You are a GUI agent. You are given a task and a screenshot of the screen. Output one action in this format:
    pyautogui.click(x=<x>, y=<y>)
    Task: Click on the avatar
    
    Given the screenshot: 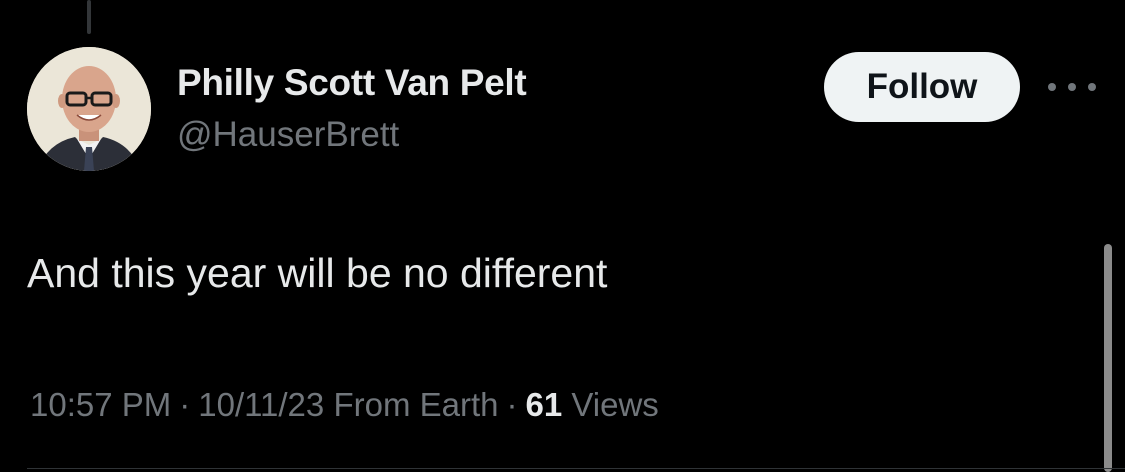 What is the action you would take?
    pyautogui.click(x=89, y=109)
    